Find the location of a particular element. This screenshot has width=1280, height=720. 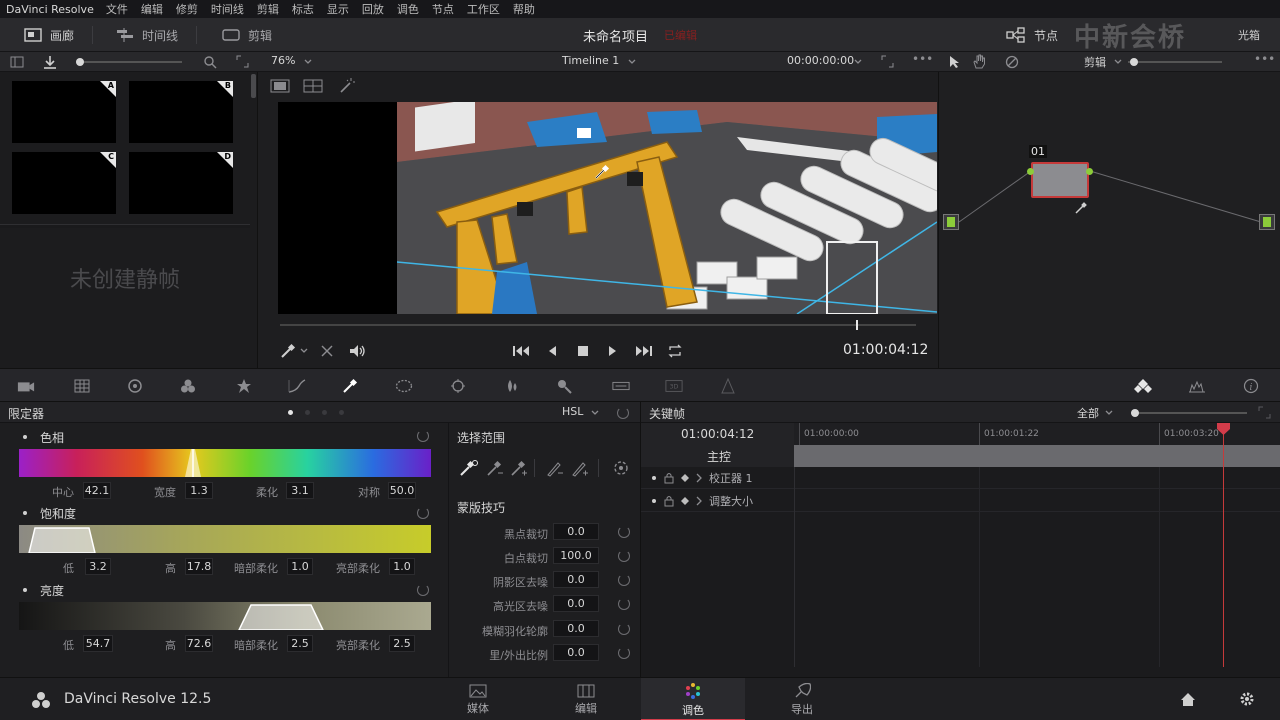

menu-playback: 回放 is located at coordinates (373, 9).